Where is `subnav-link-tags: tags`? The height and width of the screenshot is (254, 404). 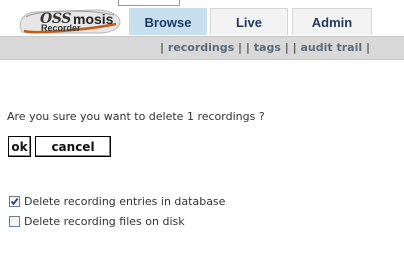
subnav-link-tags: tags is located at coordinates (267, 47).